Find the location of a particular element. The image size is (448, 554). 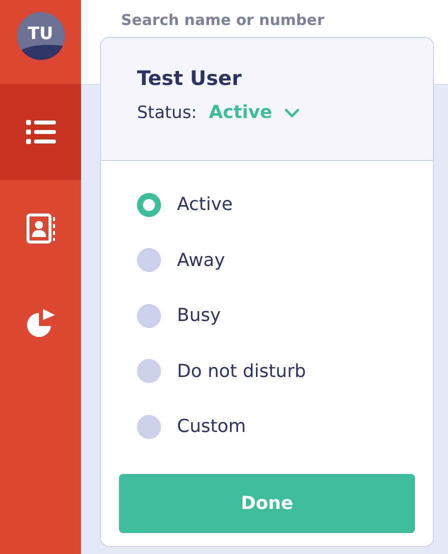

user-name: Test User is located at coordinates (190, 78).